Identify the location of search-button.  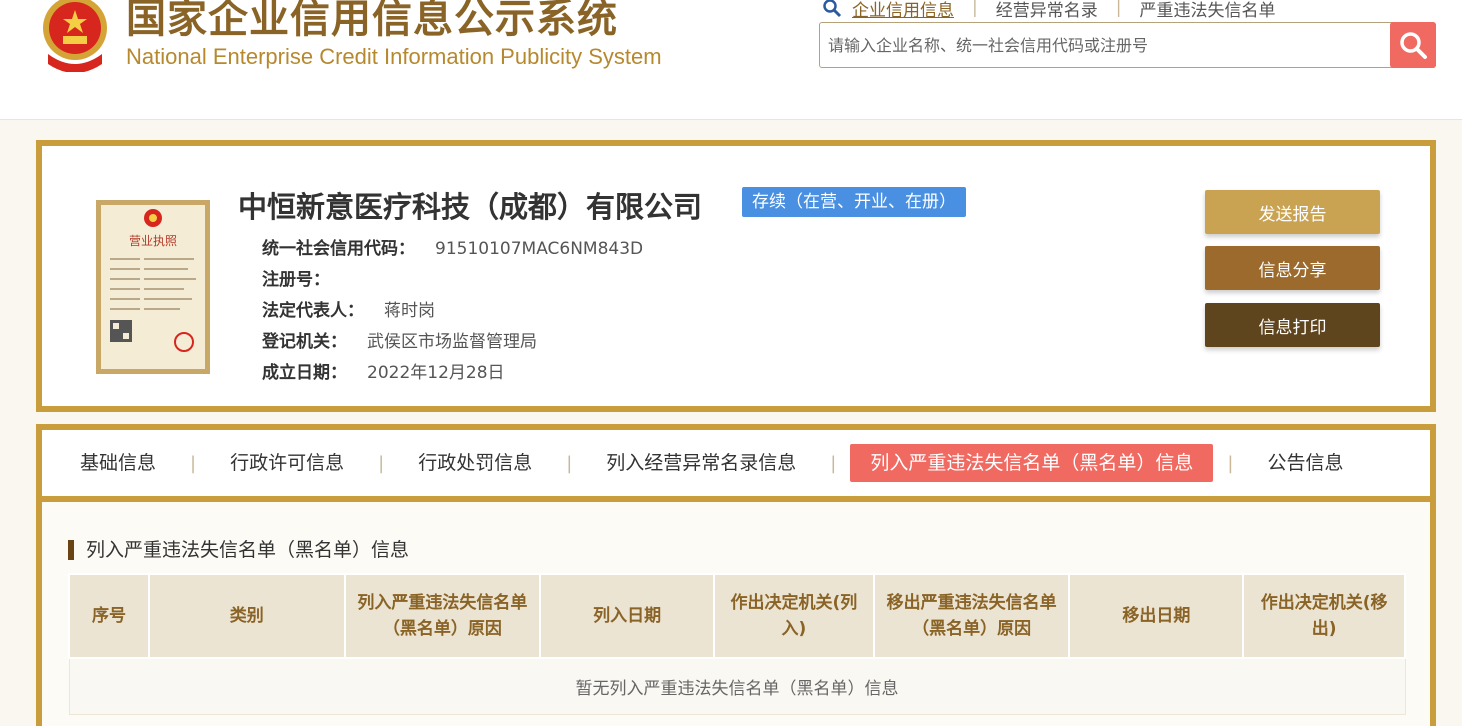
(1413, 45).